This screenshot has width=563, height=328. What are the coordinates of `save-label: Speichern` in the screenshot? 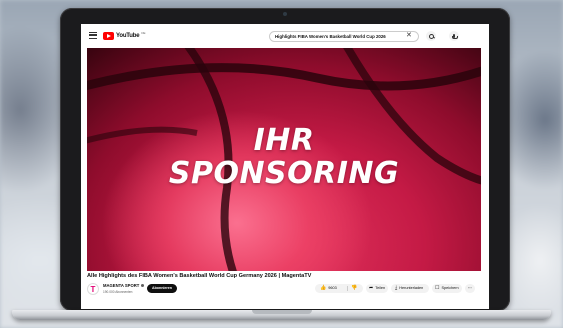 It's located at (450, 288).